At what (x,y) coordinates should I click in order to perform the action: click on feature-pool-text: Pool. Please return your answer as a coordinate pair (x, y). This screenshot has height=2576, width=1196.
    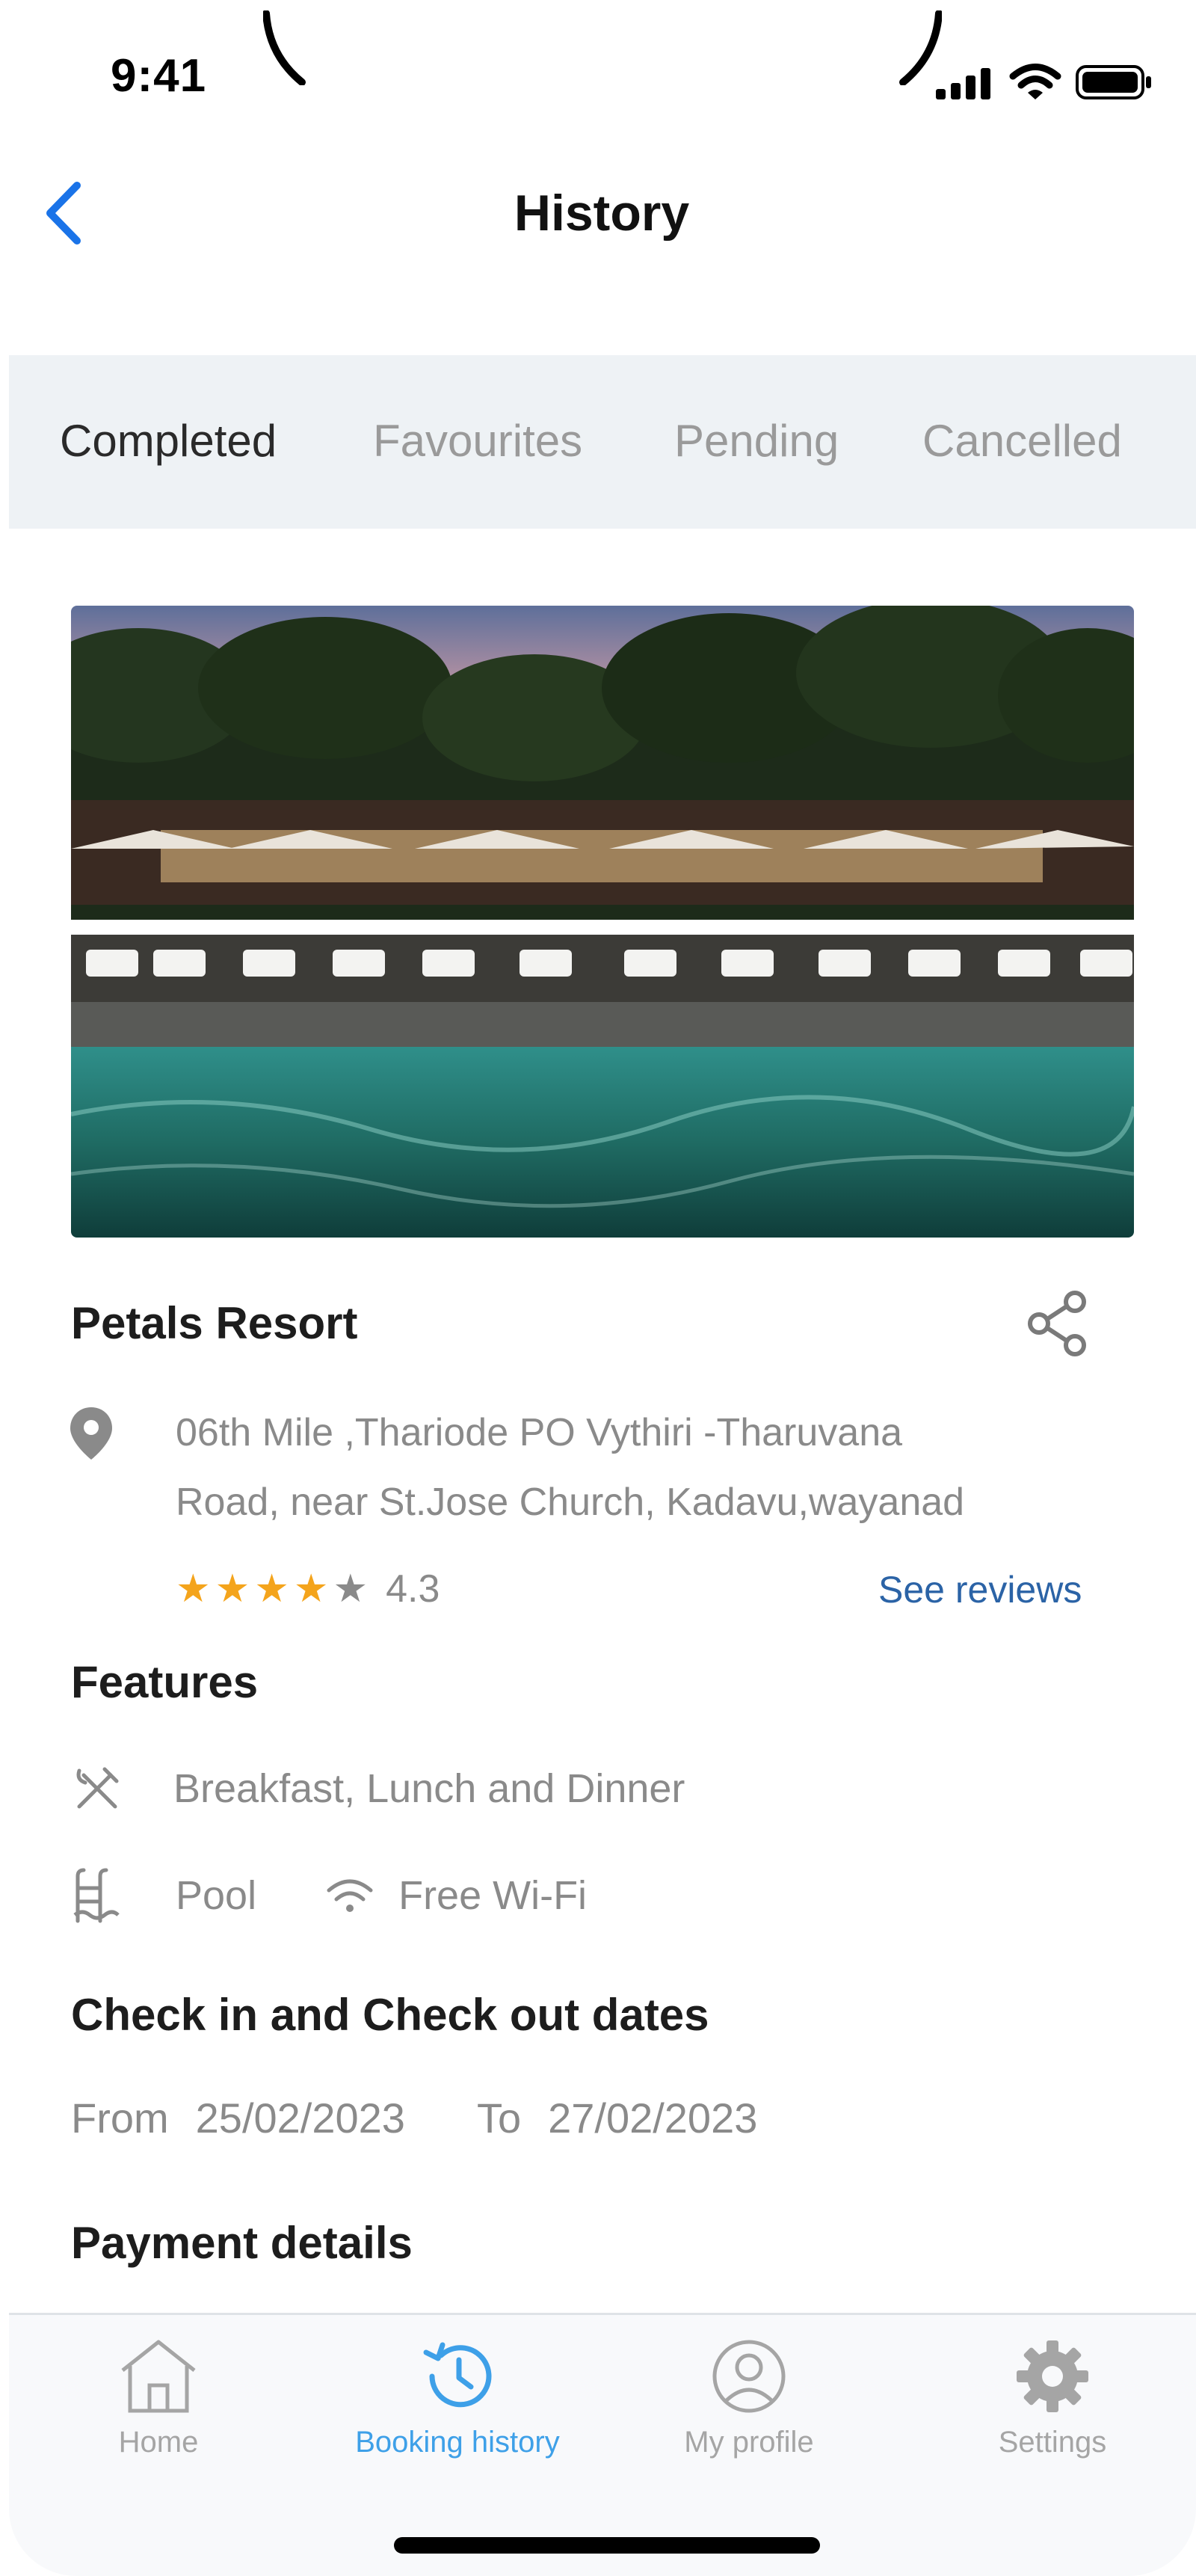
    Looking at the image, I should click on (217, 1895).